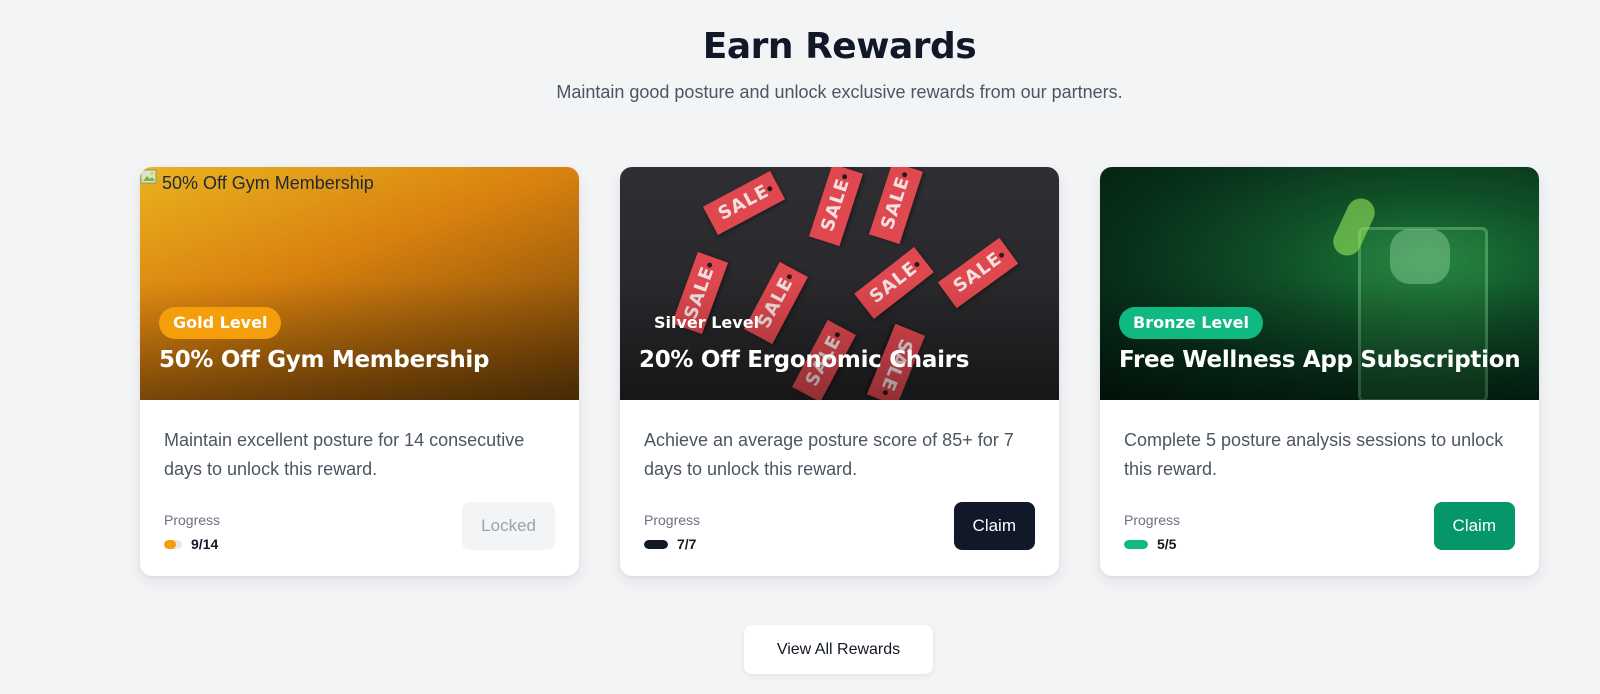 The image size is (1600, 694). What do you see at coordinates (1150, 544) in the screenshot?
I see `progress-row: 5/5` at bounding box center [1150, 544].